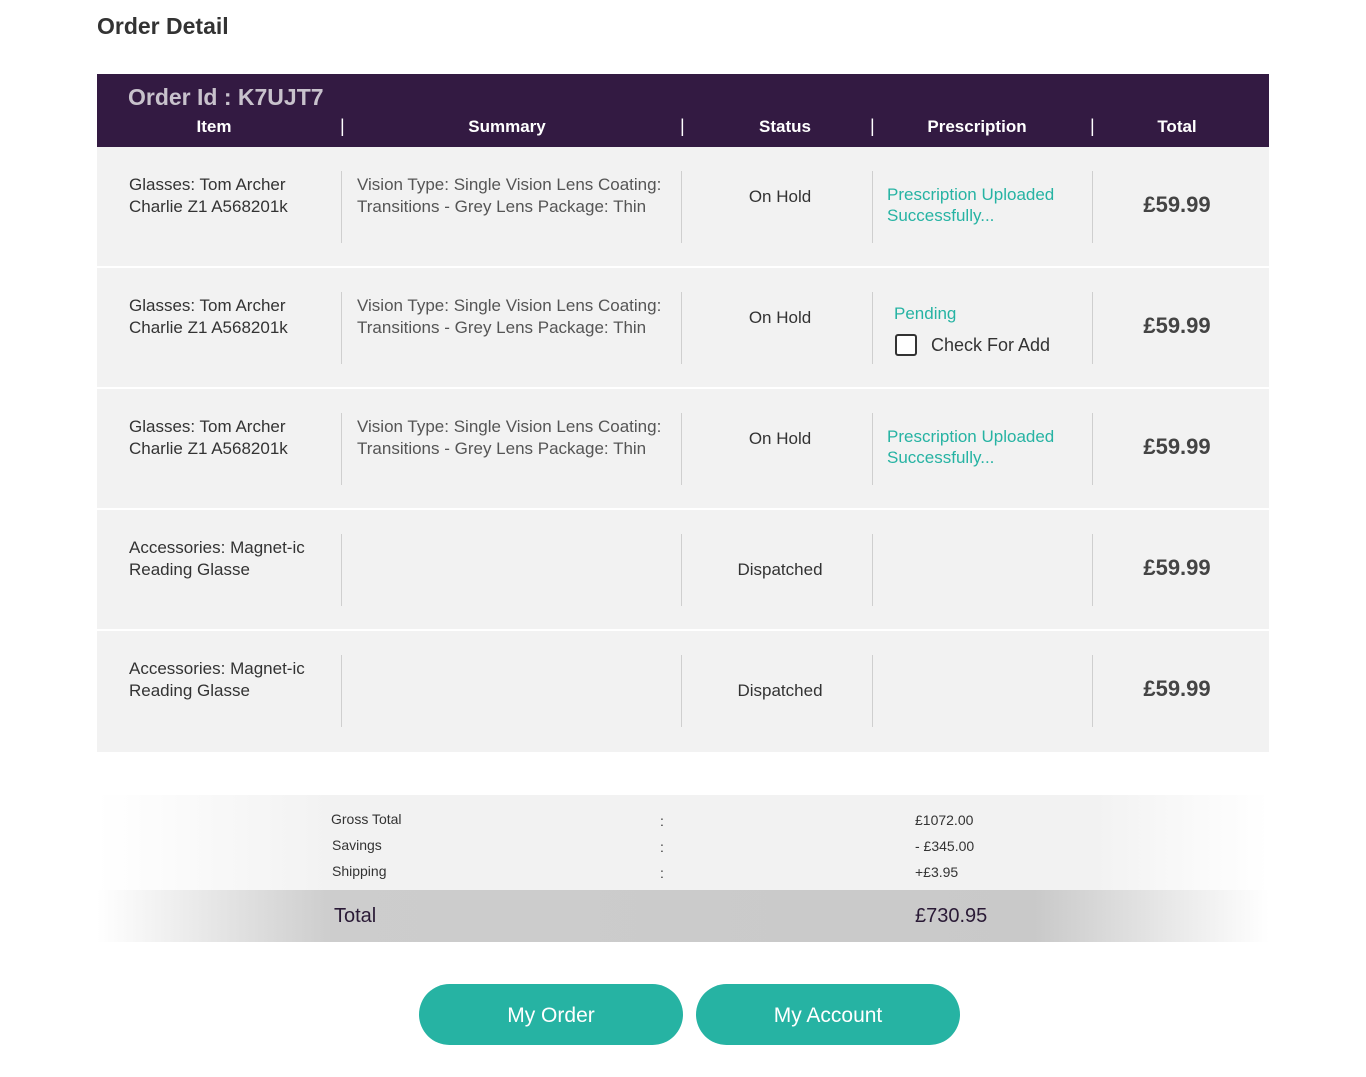 The image size is (1366, 1077). I want to click on column-header-prescription: Prescription, so click(977, 126).